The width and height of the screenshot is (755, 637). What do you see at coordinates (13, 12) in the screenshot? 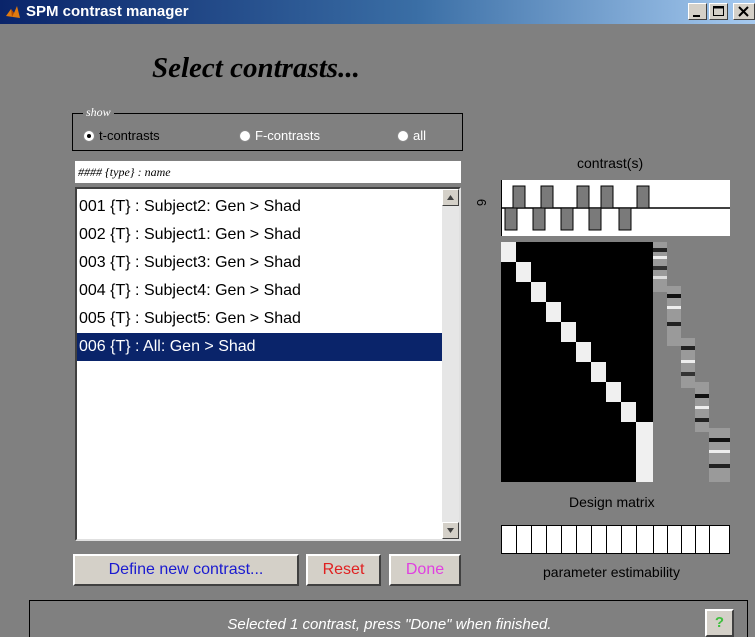
I see `matlab-icon` at bounding box center [13, 12].